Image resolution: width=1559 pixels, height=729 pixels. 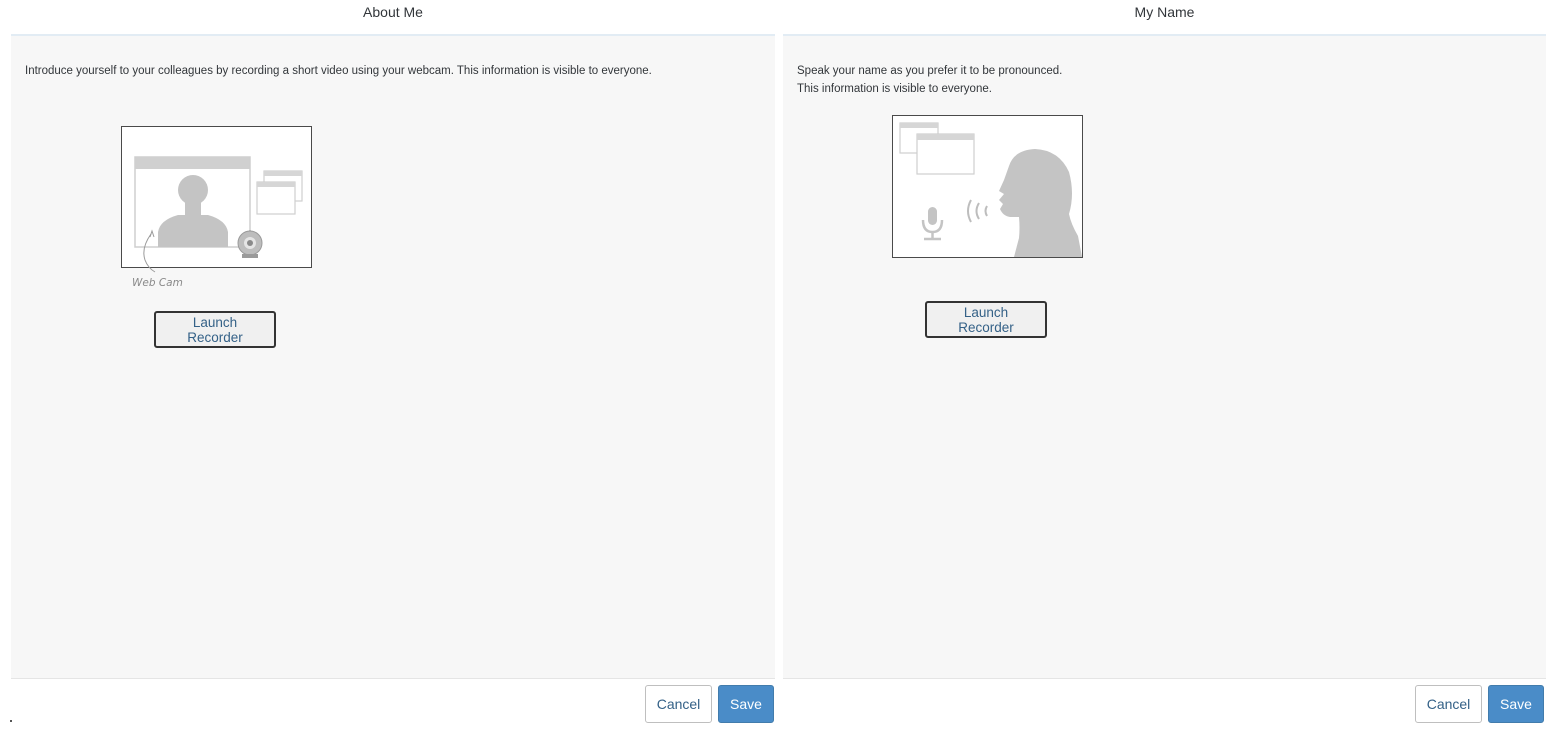 I want to click on description-line-2: This information is visible to everyone., so click(x=894, y=89).